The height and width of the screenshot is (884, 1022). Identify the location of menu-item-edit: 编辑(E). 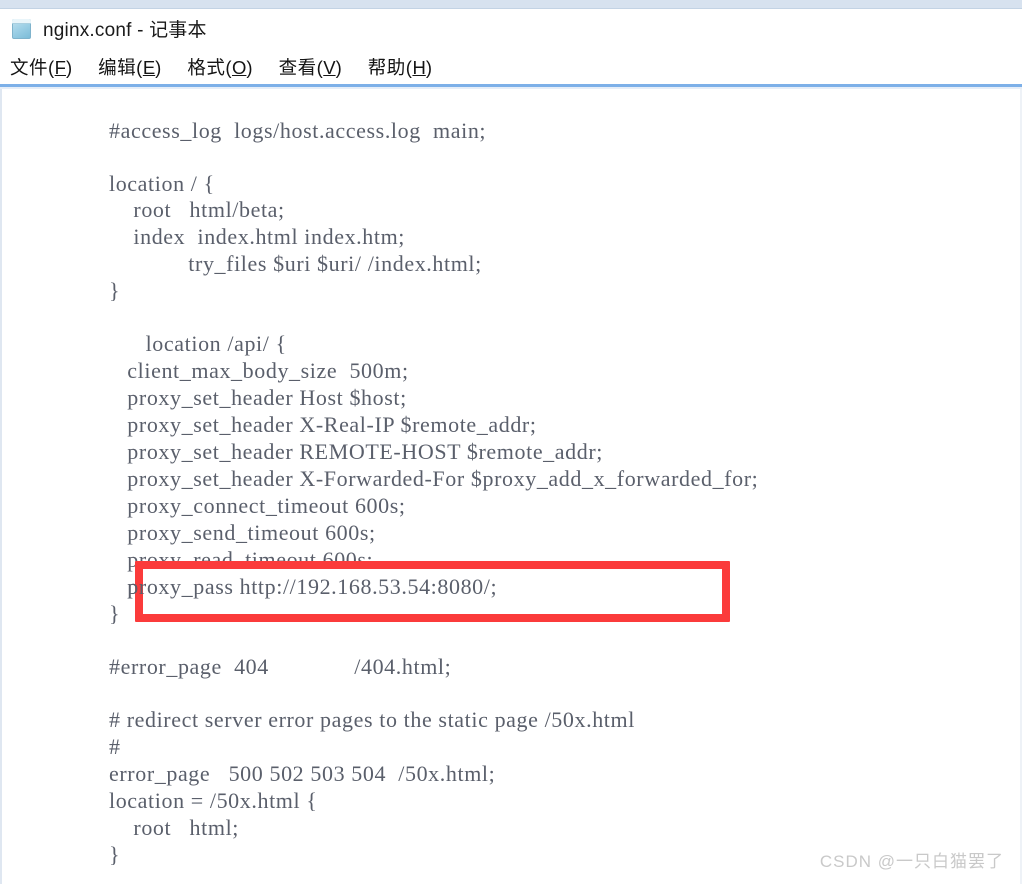
(129, 67).